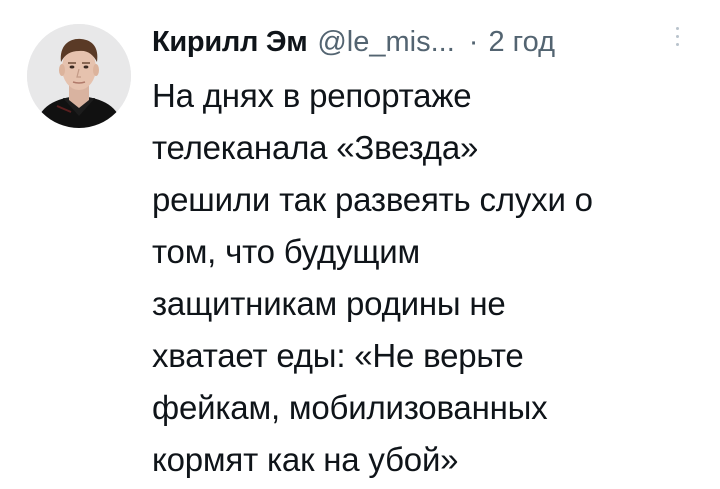 Image resolution: width=720 pixels, height=489 pixels. What do you see at coordinates (305, 459) in the screenshot?
I see `tweet-text-line: кормят как на убой»` at bounding box center [305, 459].